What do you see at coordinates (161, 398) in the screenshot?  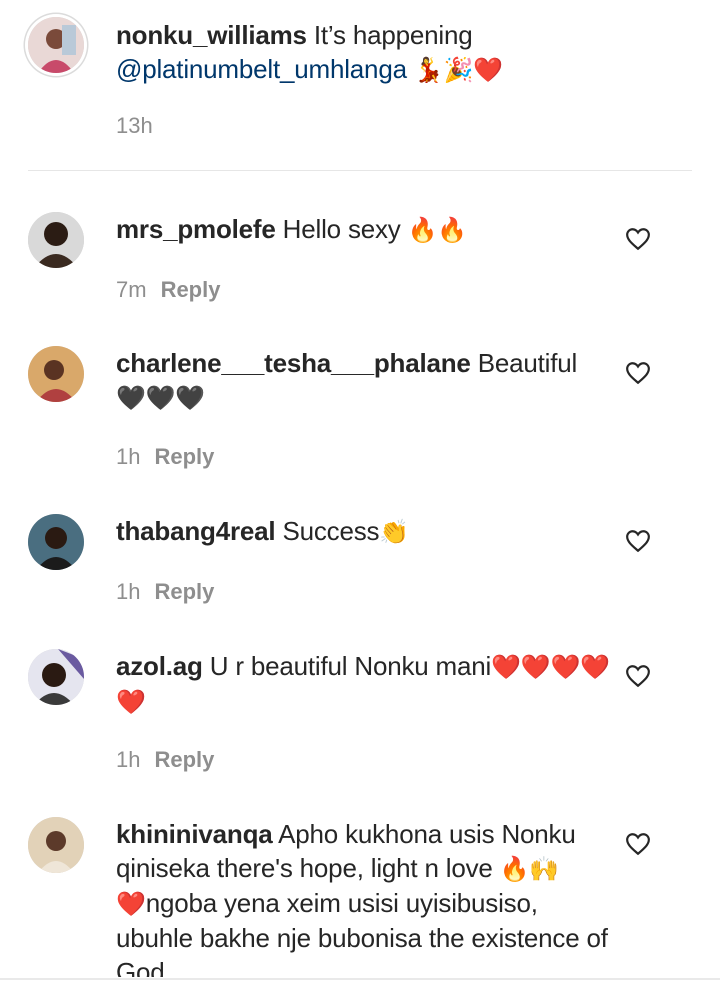 I see `comment-emoji: 🖤🖤🖤` at bounding box center [161, 398].